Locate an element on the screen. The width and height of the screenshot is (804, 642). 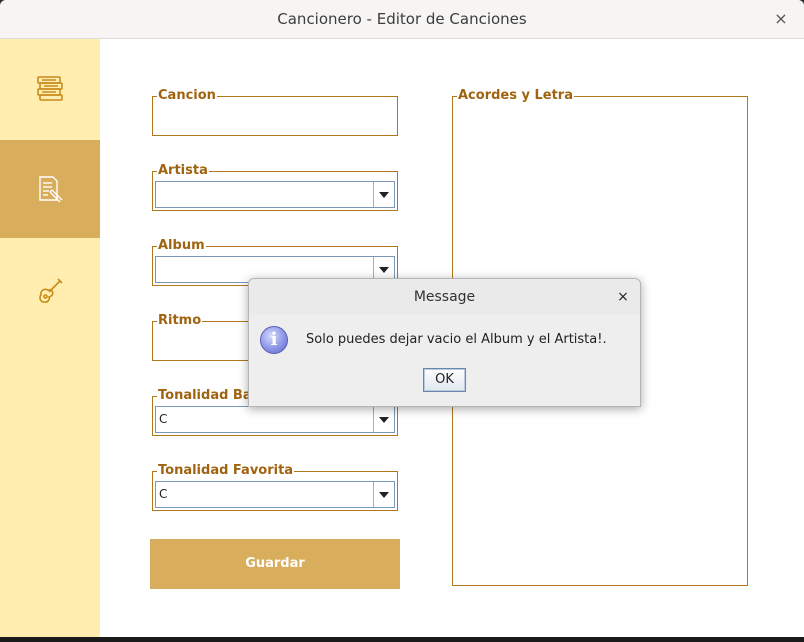
guitar-icon is located at coordinates (51, 290).